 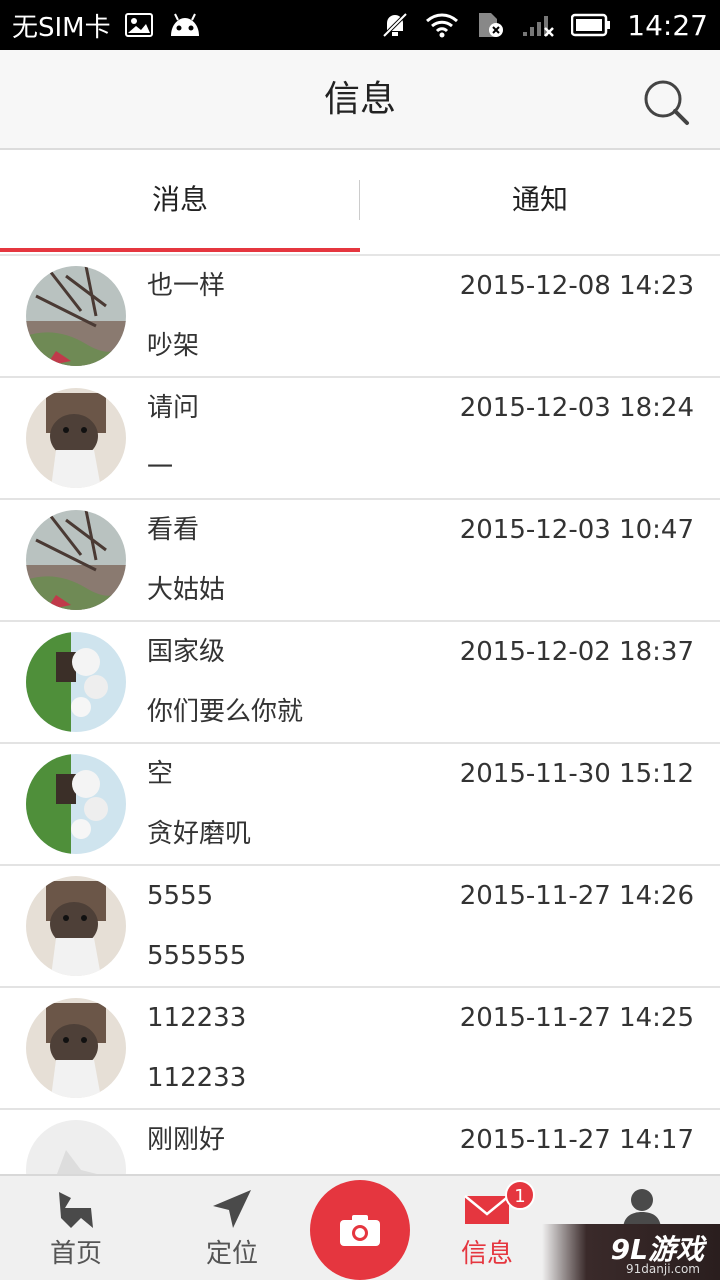 I want to click on search-icon, so click(x=666, y=102).